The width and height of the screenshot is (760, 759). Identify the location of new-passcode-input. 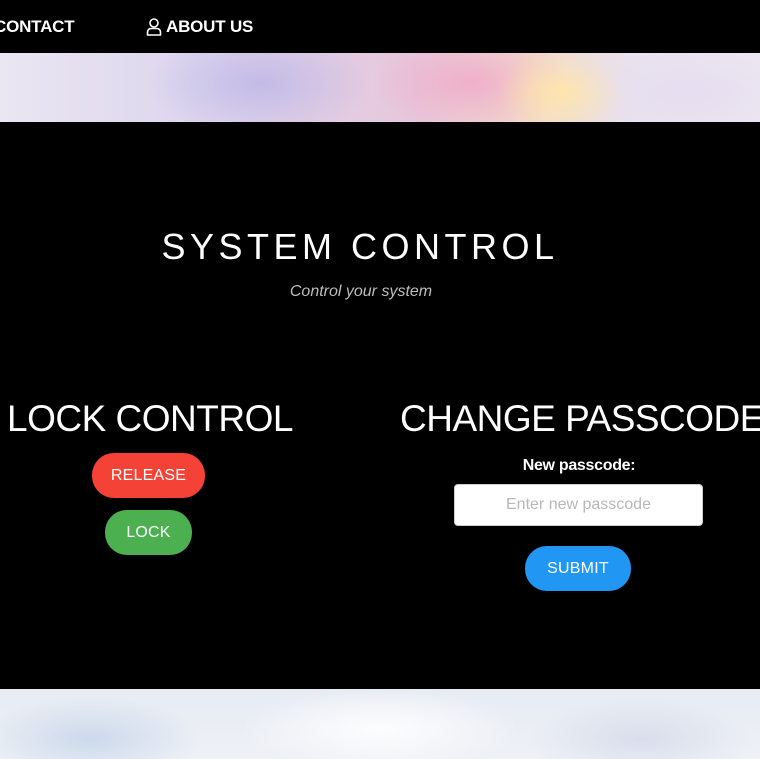
(578, 505).